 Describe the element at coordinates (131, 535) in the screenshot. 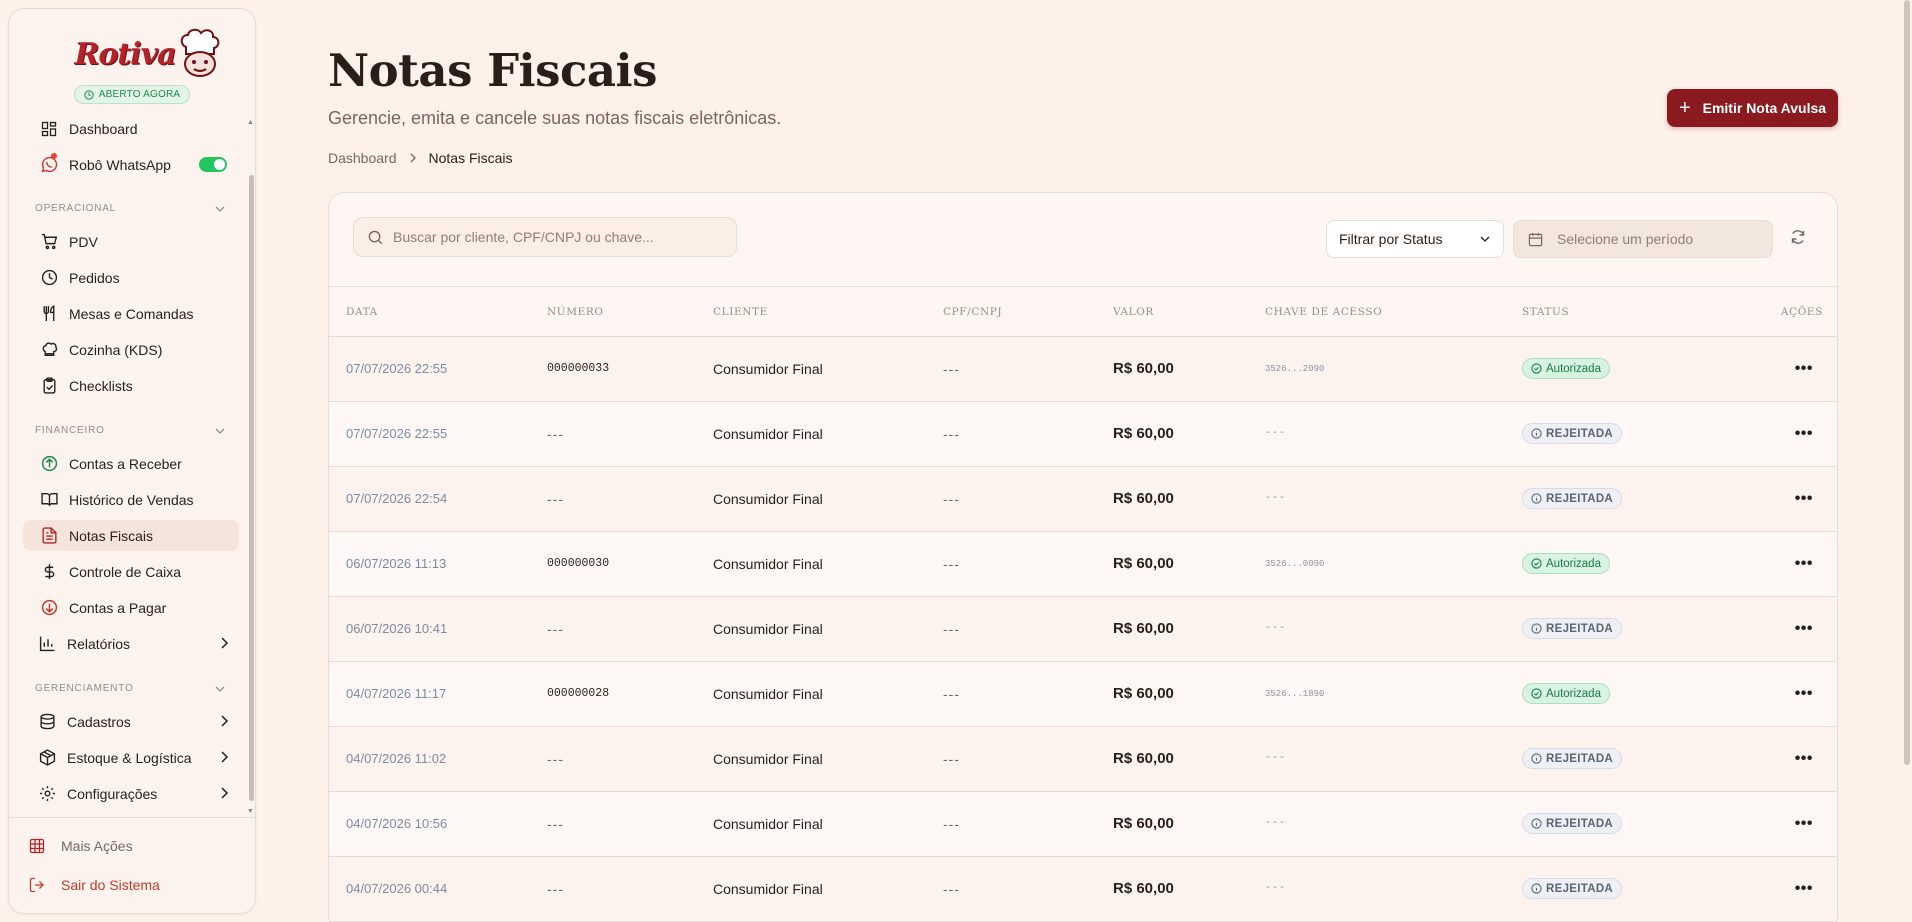

I see `sidebar-item-notas-fiscais: Notas Fiscais` at that location.